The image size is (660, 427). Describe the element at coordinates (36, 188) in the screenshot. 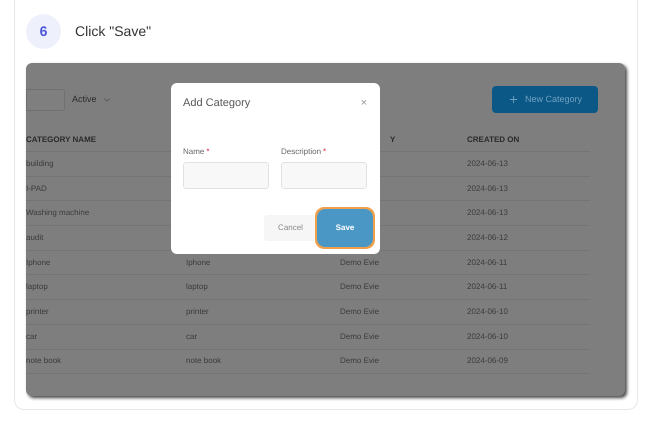

I see `table-cell: I-PAD` at that location.